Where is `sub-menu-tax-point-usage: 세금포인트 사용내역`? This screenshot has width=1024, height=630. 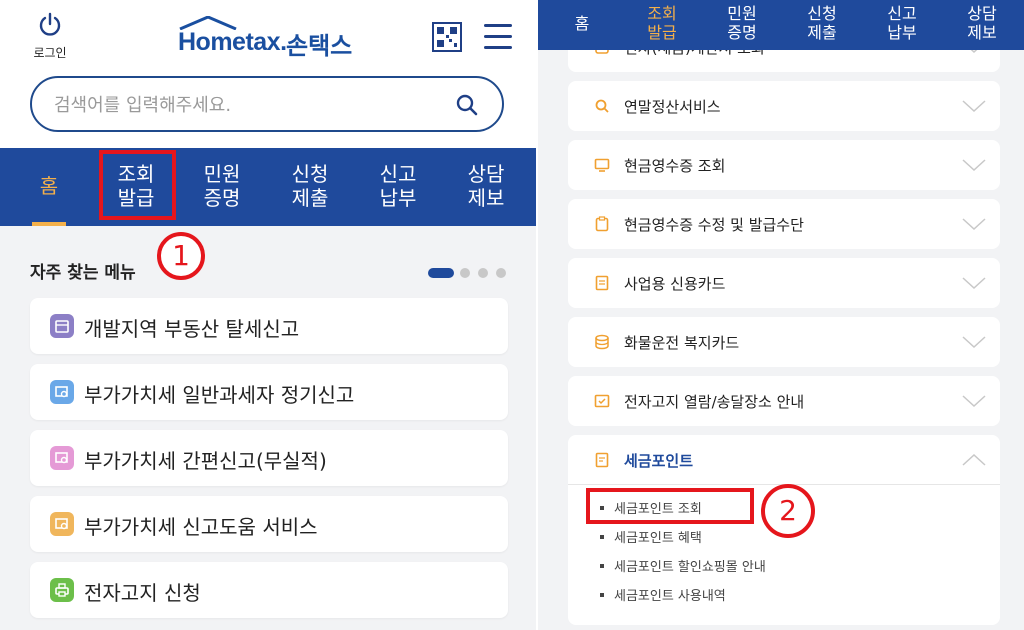 sub-menu-tax-point-usage: 세금포인트 사용내역 is located at coordinates (663, 594).